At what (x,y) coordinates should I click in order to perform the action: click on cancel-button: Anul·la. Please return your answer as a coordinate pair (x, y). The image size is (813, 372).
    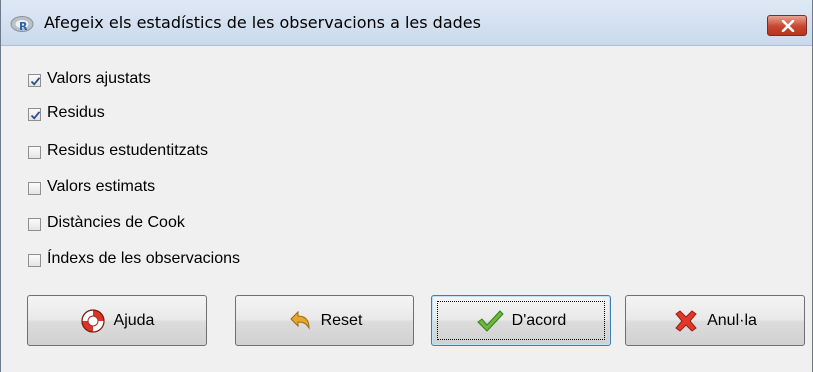
    Looking at the image, I should click on (715, 320).